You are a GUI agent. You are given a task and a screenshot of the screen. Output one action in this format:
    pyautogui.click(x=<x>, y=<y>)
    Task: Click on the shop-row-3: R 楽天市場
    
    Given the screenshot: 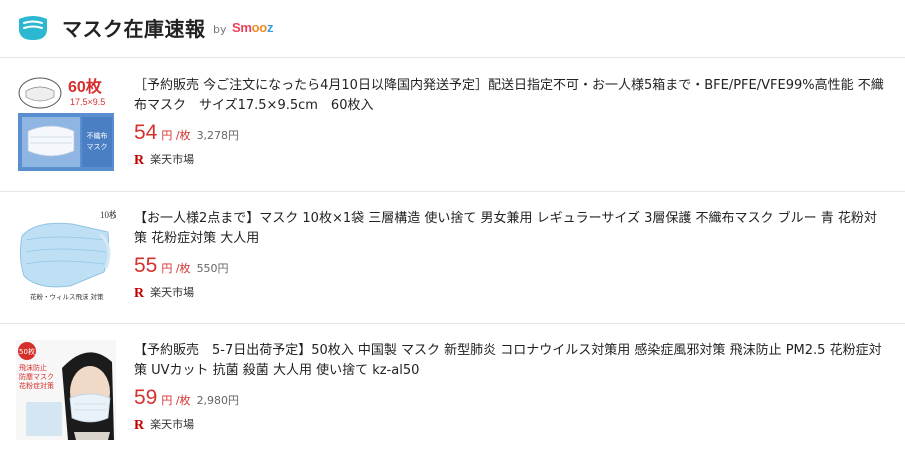 What is the action you would take?
    pyautogui.click(x=164, y=425)
    